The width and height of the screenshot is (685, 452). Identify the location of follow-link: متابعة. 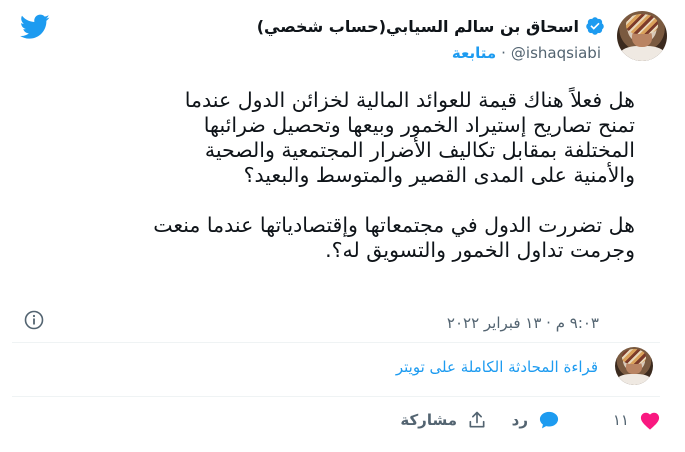
(474, 53).